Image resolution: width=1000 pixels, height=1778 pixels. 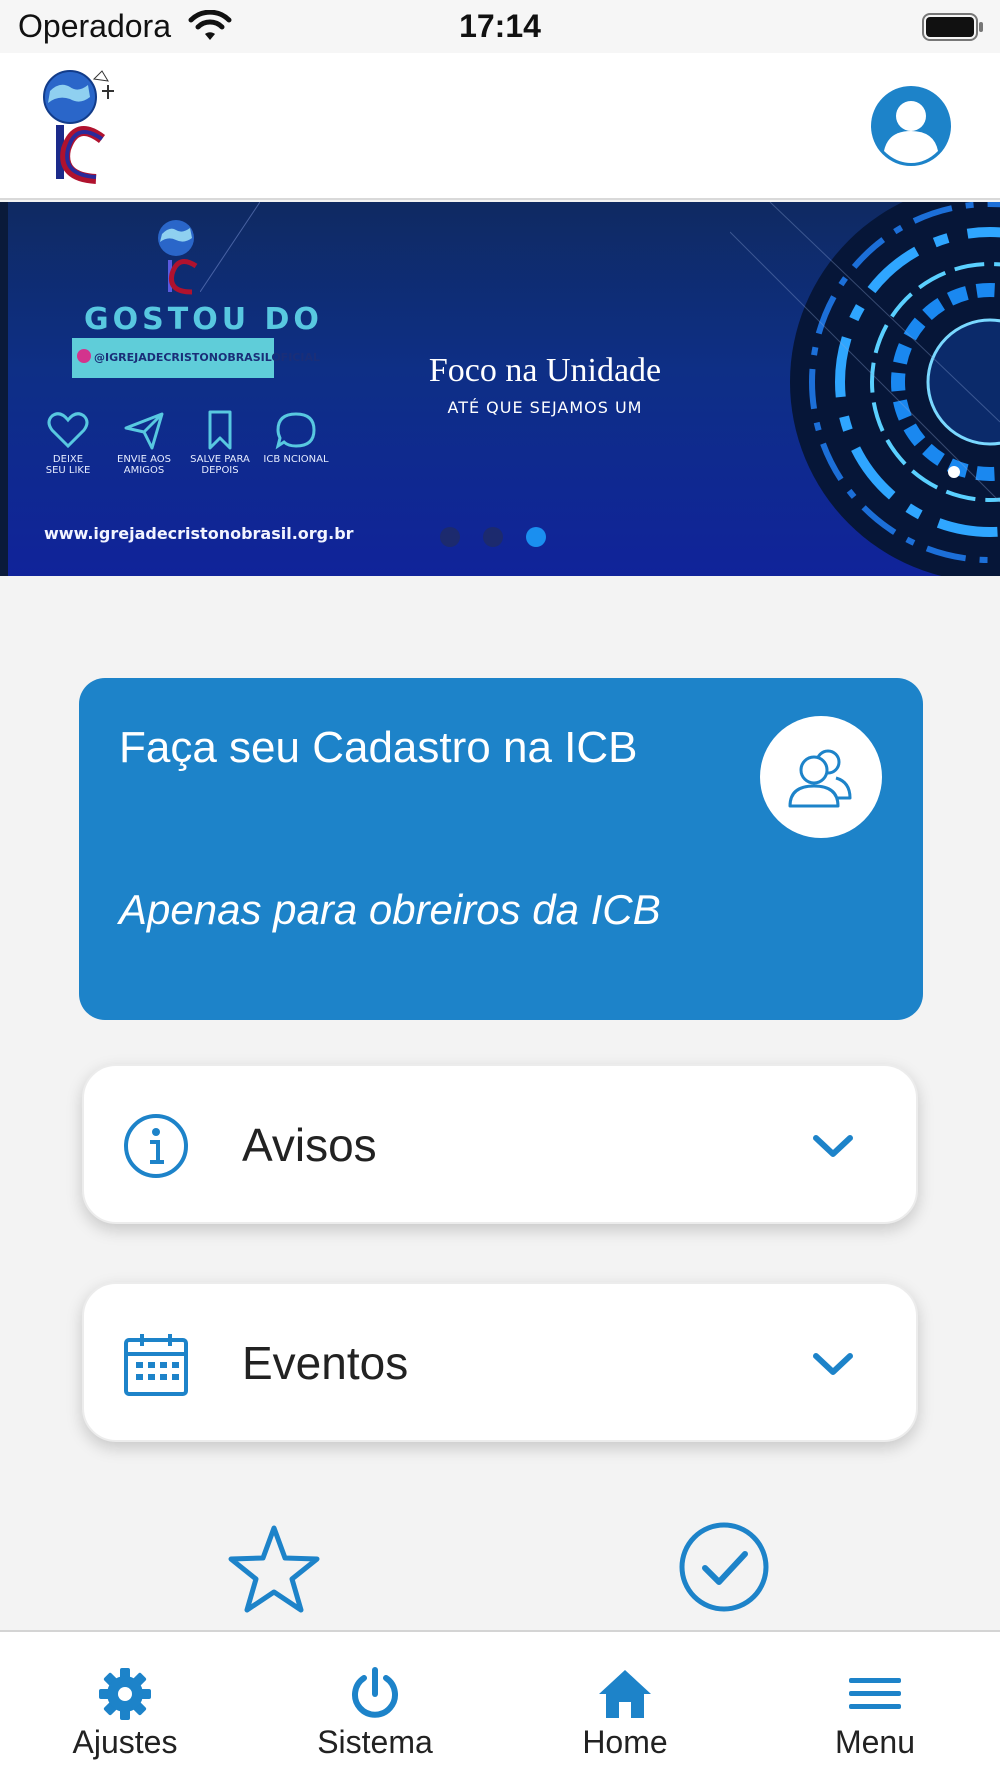 What do you see at coordinates (125, 1742) in the screenshot?
I see `tab-label: Ajustes` at bounding box center [125, 1742].